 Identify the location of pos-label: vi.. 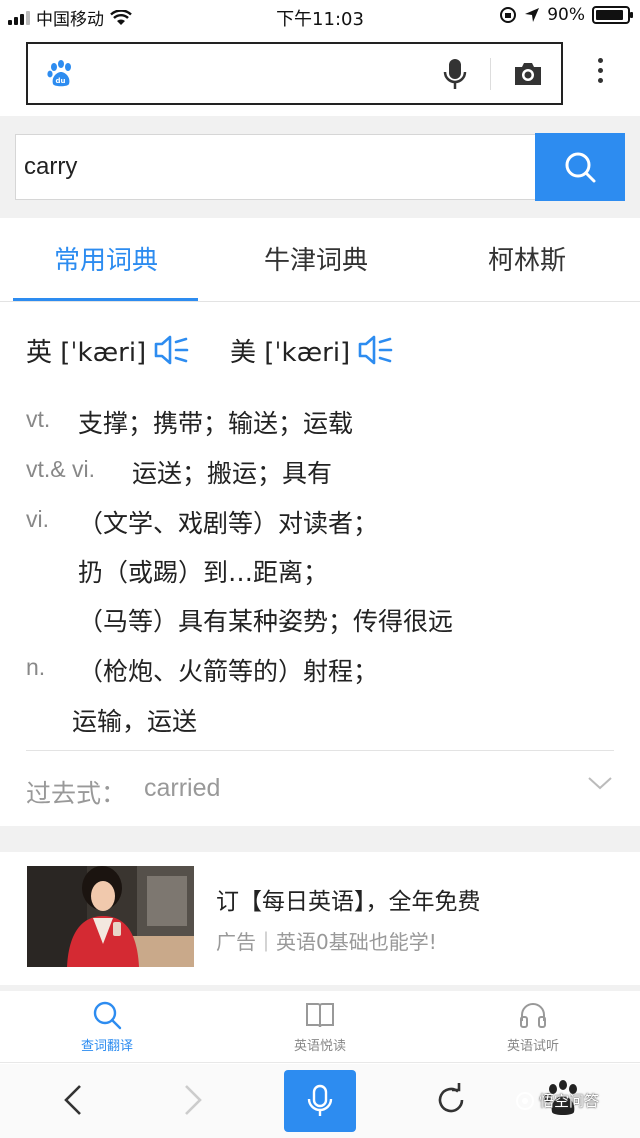
(37, 519).